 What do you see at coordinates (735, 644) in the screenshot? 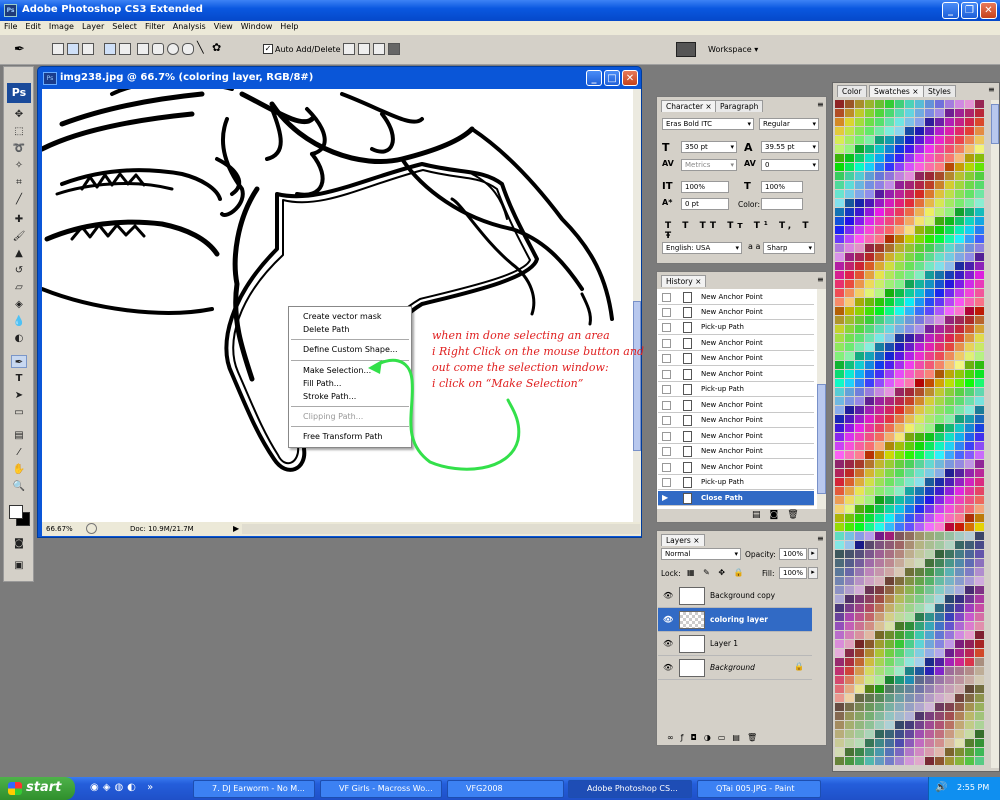
I see `layer-row: 👁 Layer 1` at bounding box center [735, 644].